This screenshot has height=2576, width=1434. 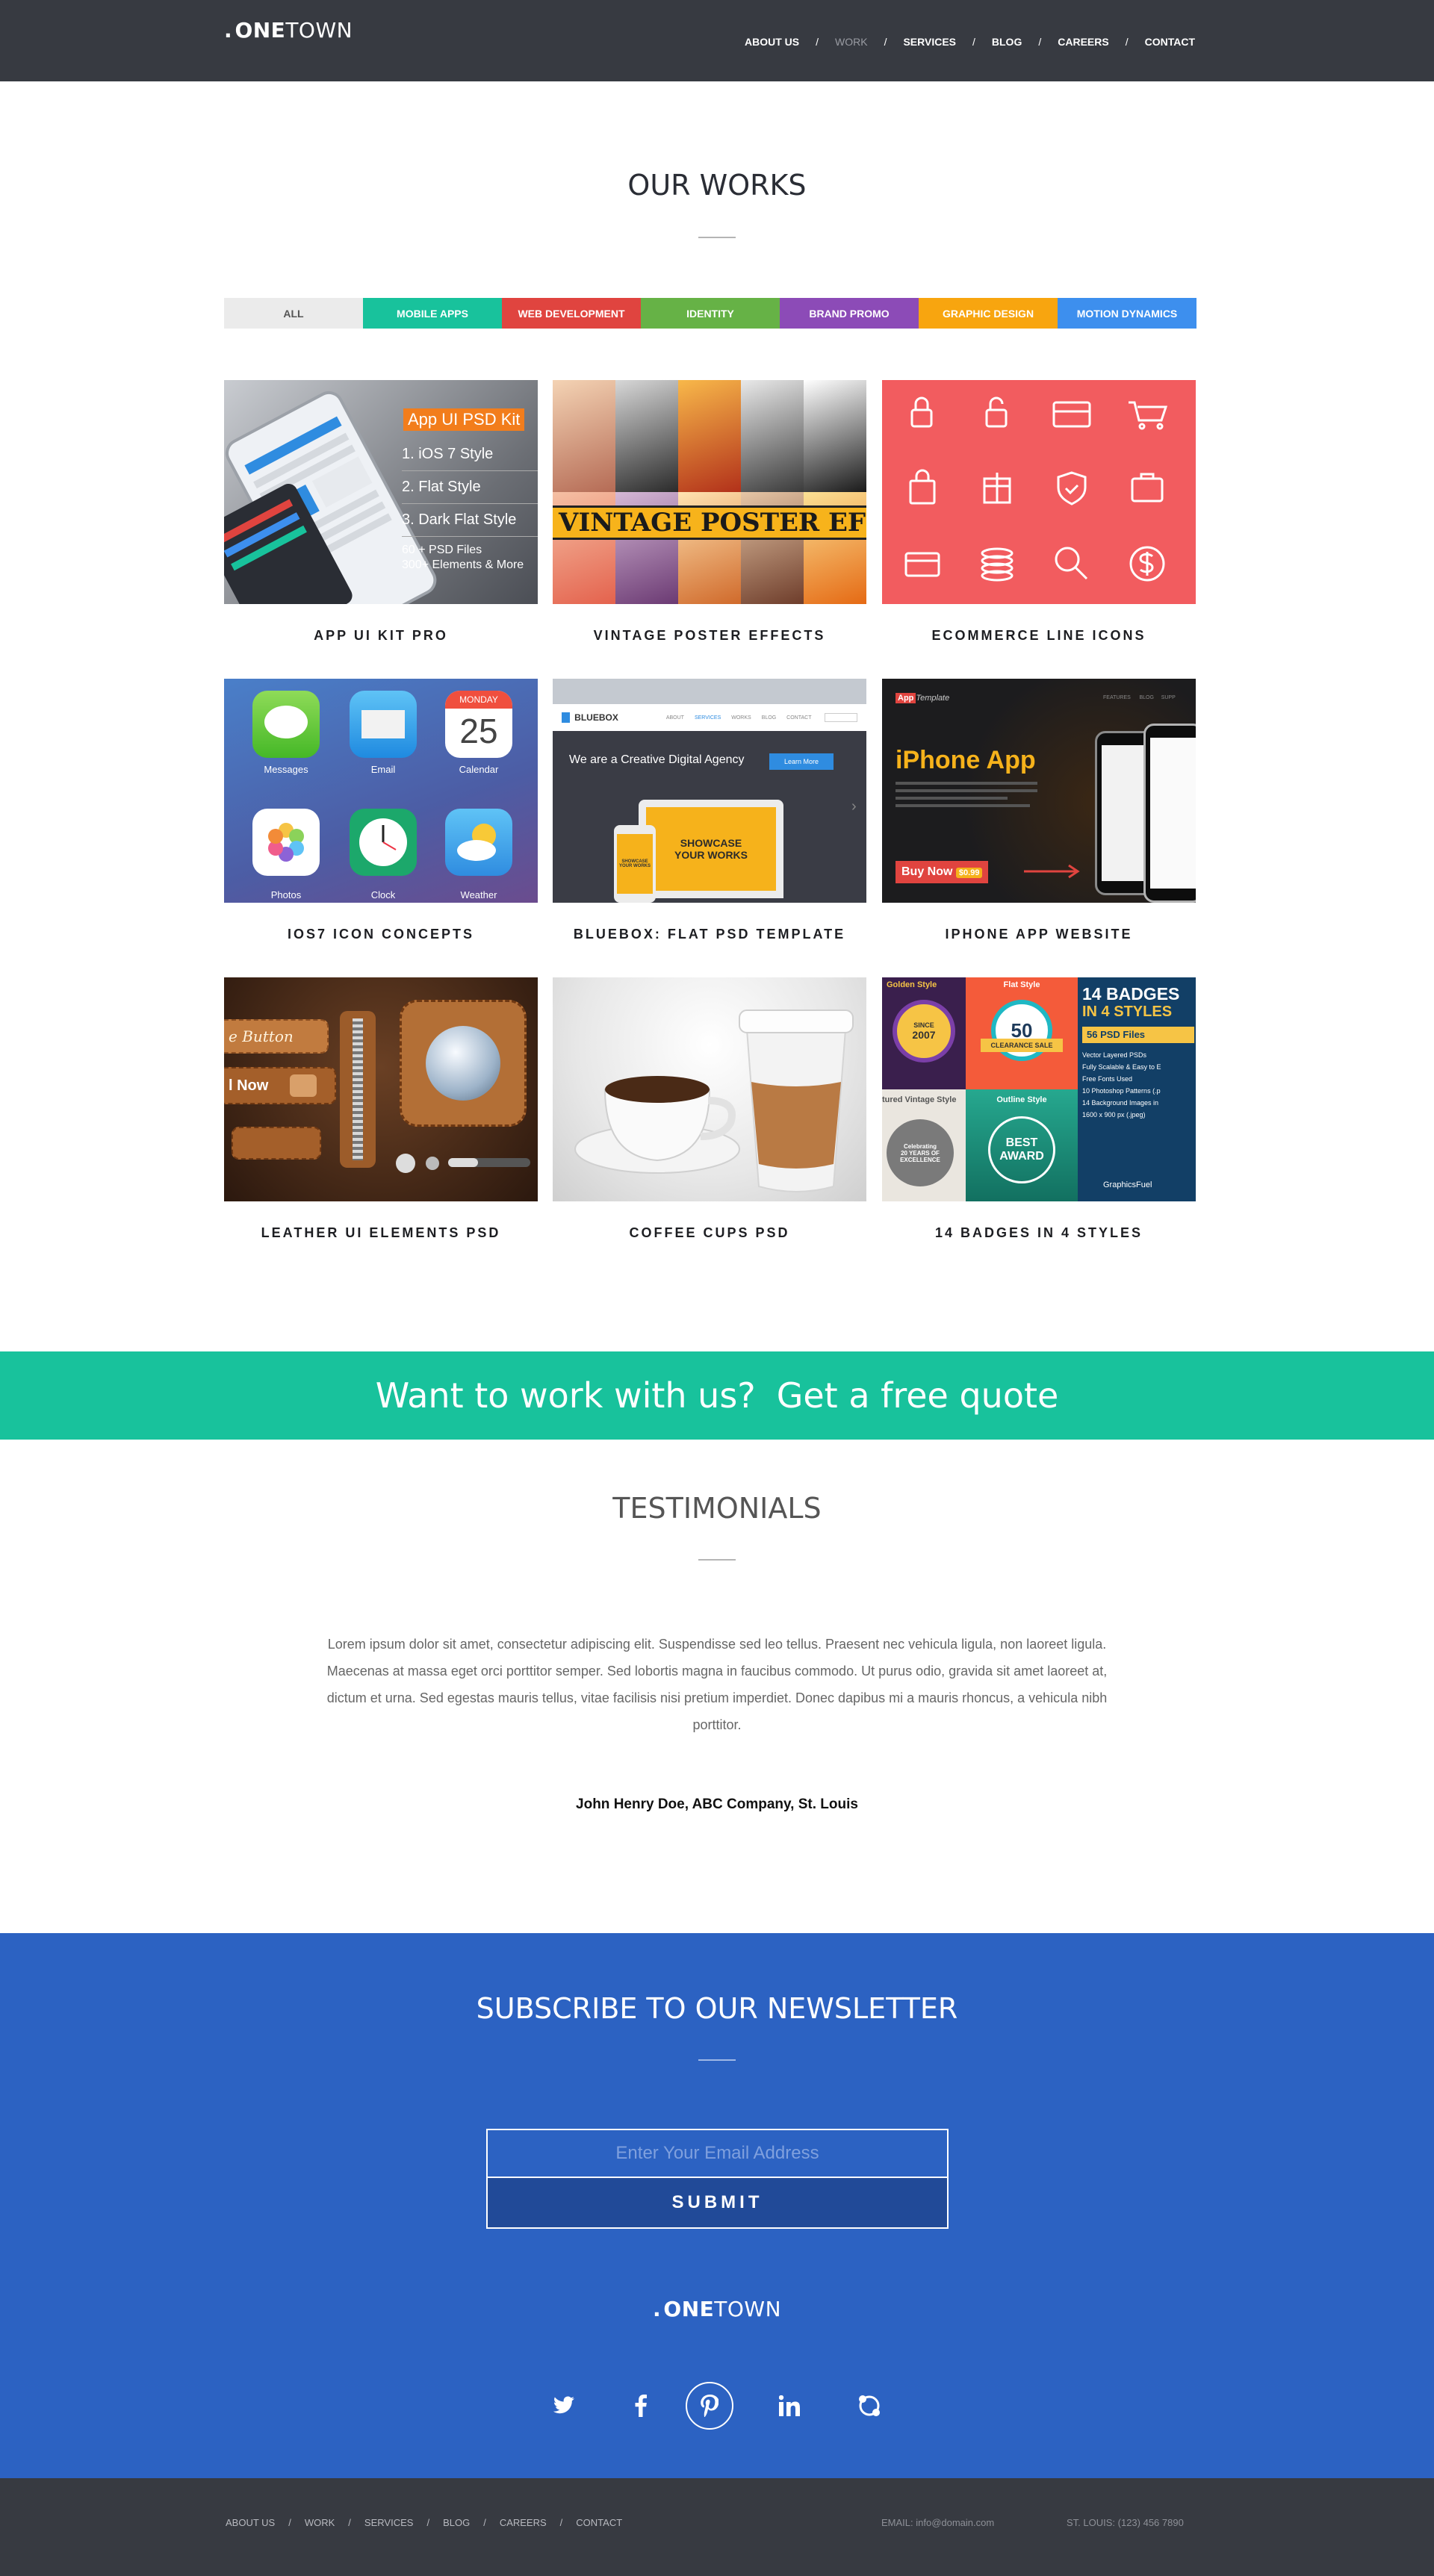 What do you see at coordinates (1125, 2522) in the screenshot?
I see `footer-phone: ST. LOUIS: (123) 456 7890` at bounding box center [1125, 2522].